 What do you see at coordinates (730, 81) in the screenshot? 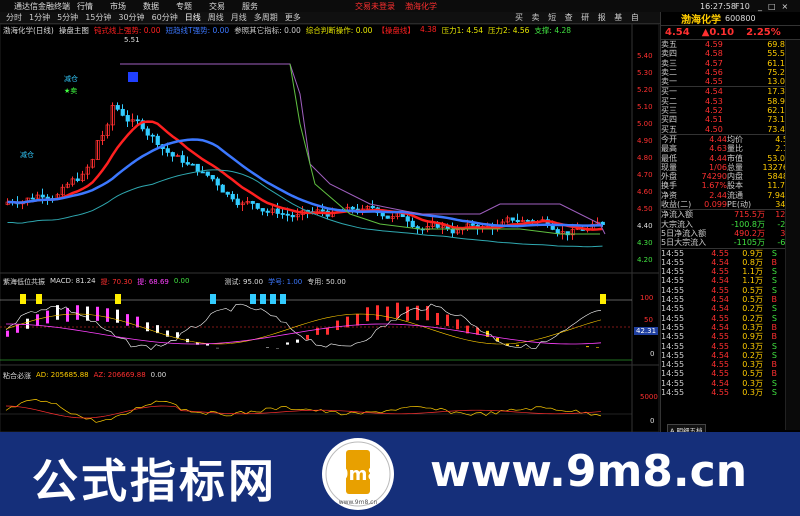
I see `ask-row: 卖一 4.55 13.0万` at bounding box center [730, 81].